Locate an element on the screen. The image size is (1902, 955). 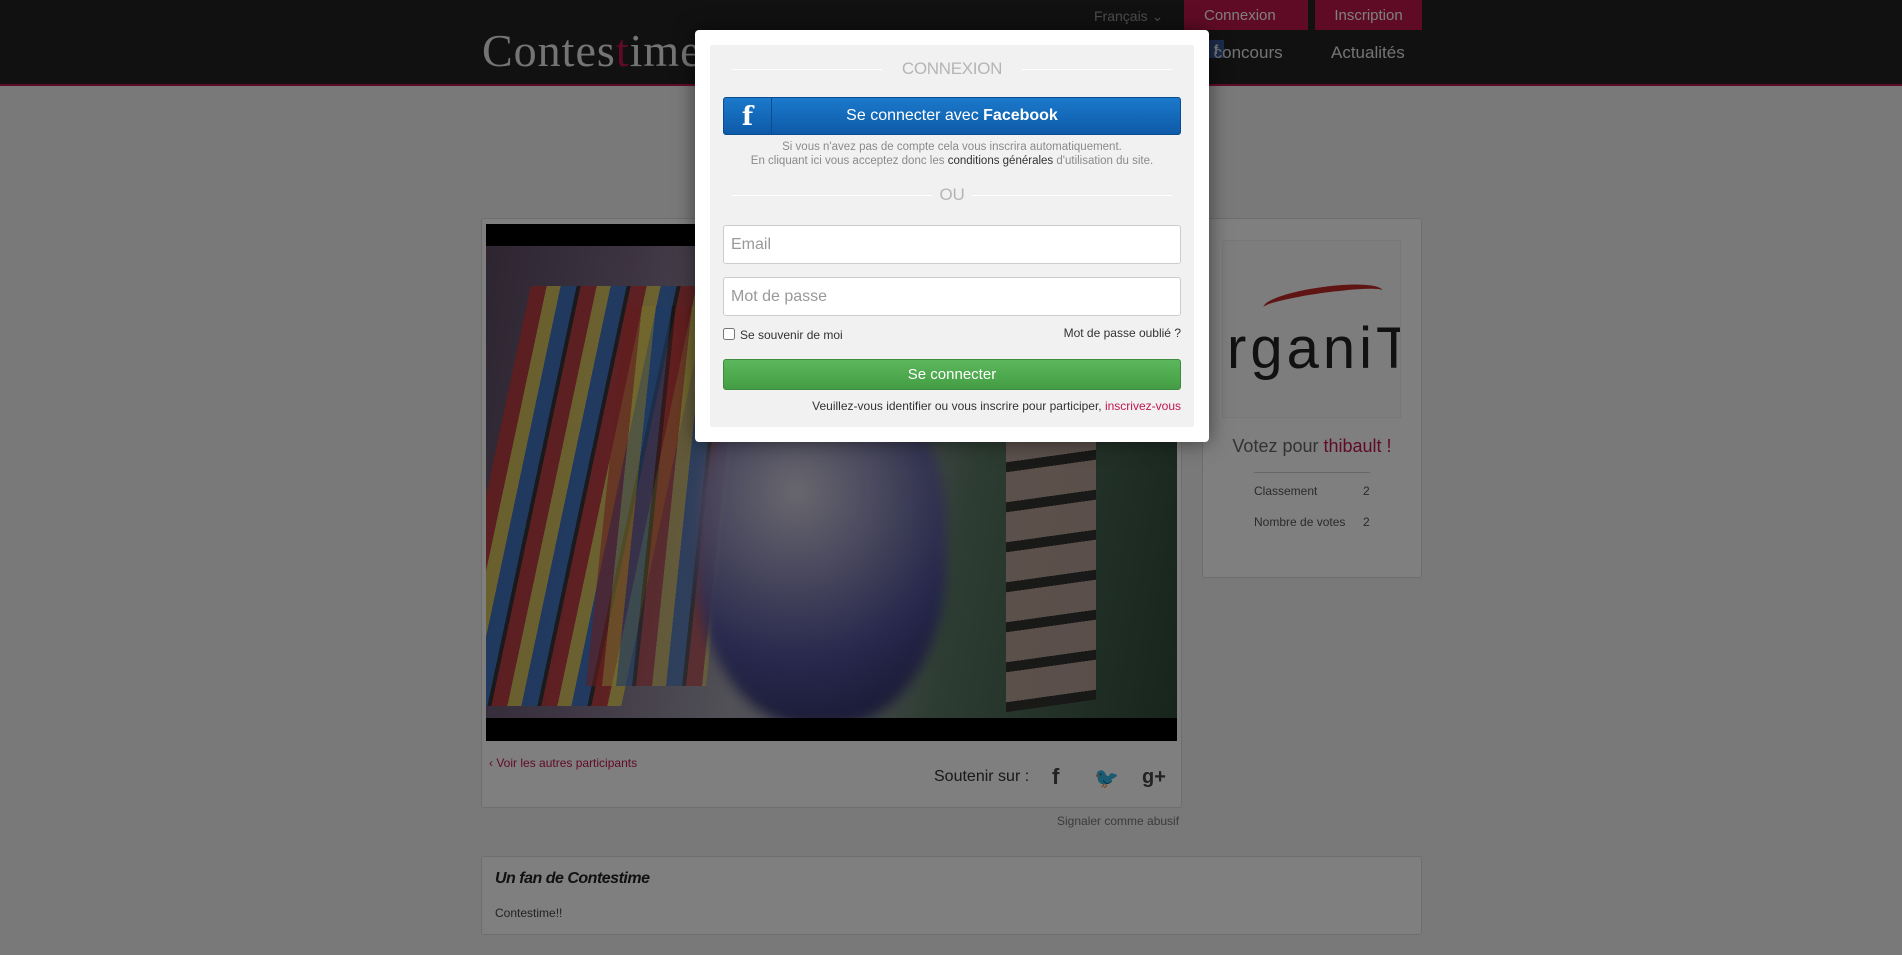
forgot-password-link: Mot de passe oublié ? is located at coordinates (1122, 333).